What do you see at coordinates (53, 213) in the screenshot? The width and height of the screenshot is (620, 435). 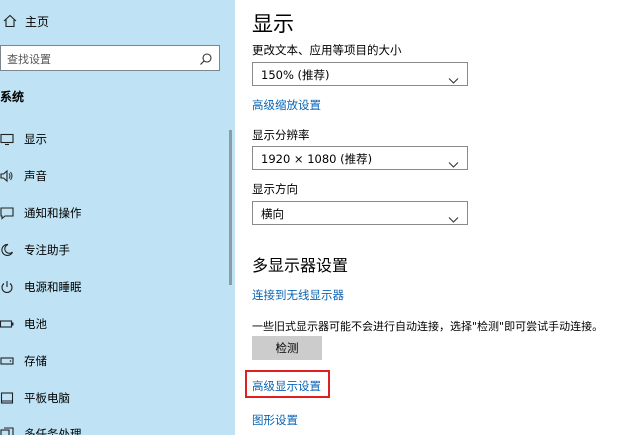 I see `sidebar-item-label: 通知和操作` at bounding box center [53, 213].